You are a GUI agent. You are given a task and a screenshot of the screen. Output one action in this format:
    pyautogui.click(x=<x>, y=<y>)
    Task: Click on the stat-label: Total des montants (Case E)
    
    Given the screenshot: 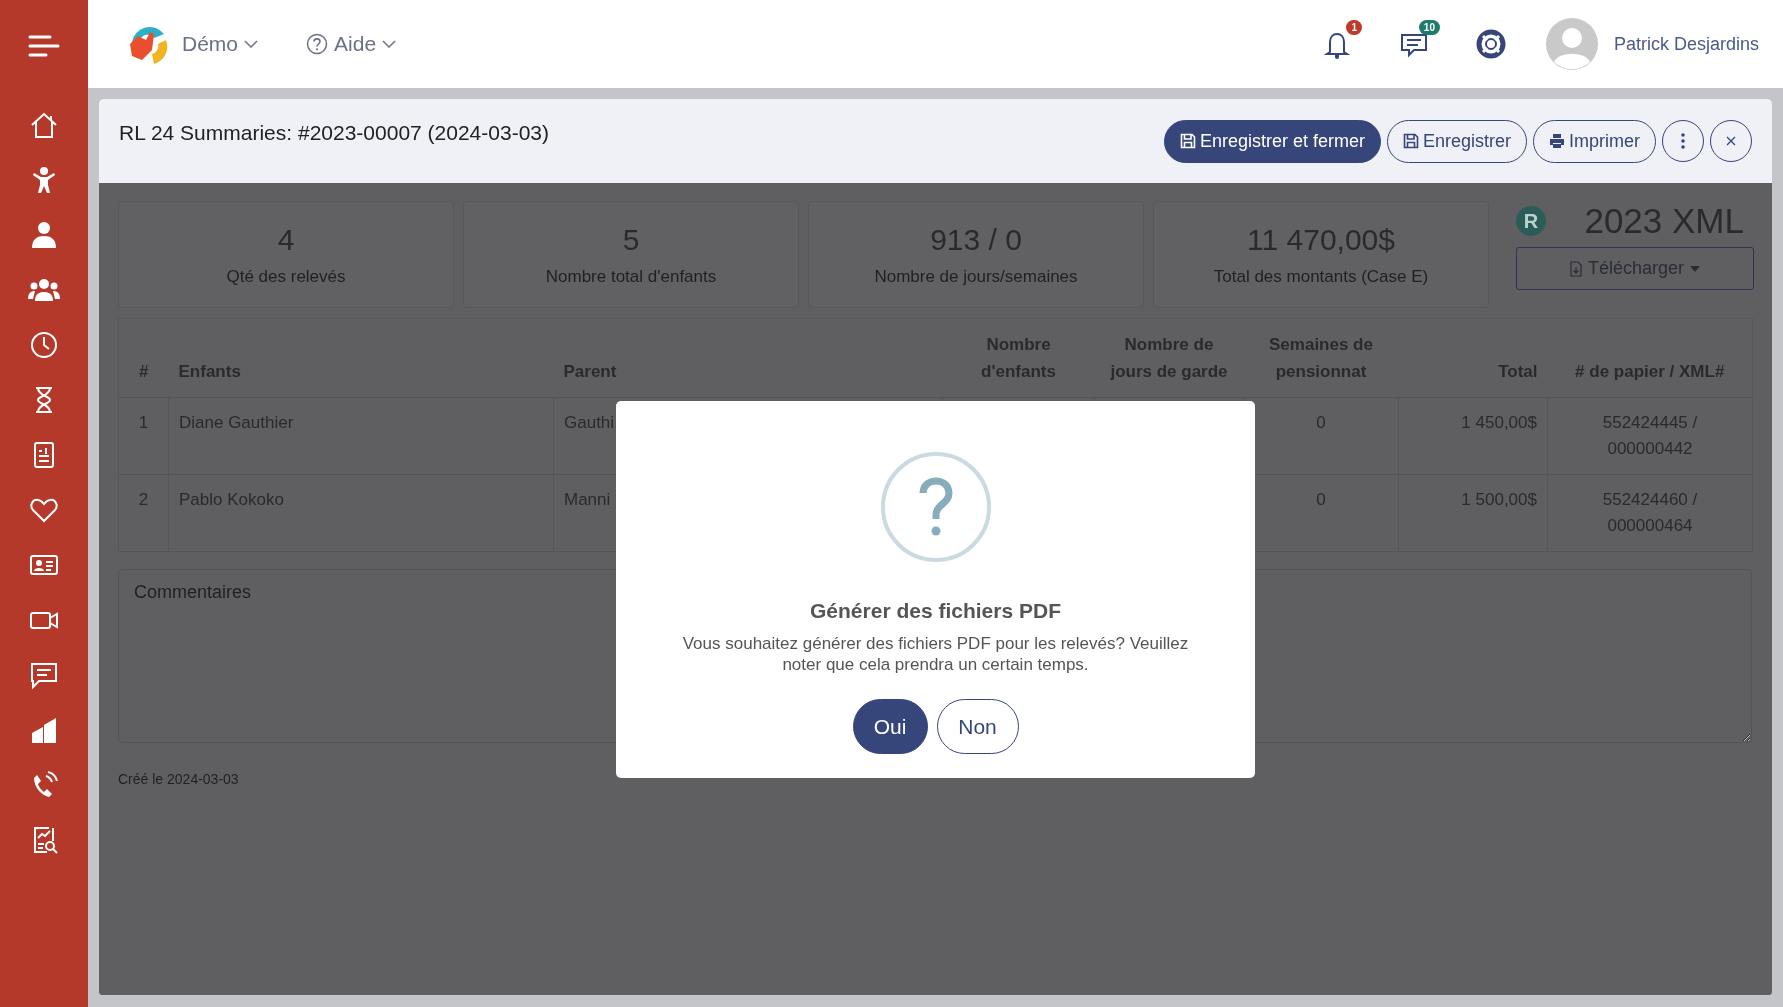 What is the action you would take?
    pyautogui.click(x=1321, y=276)
    